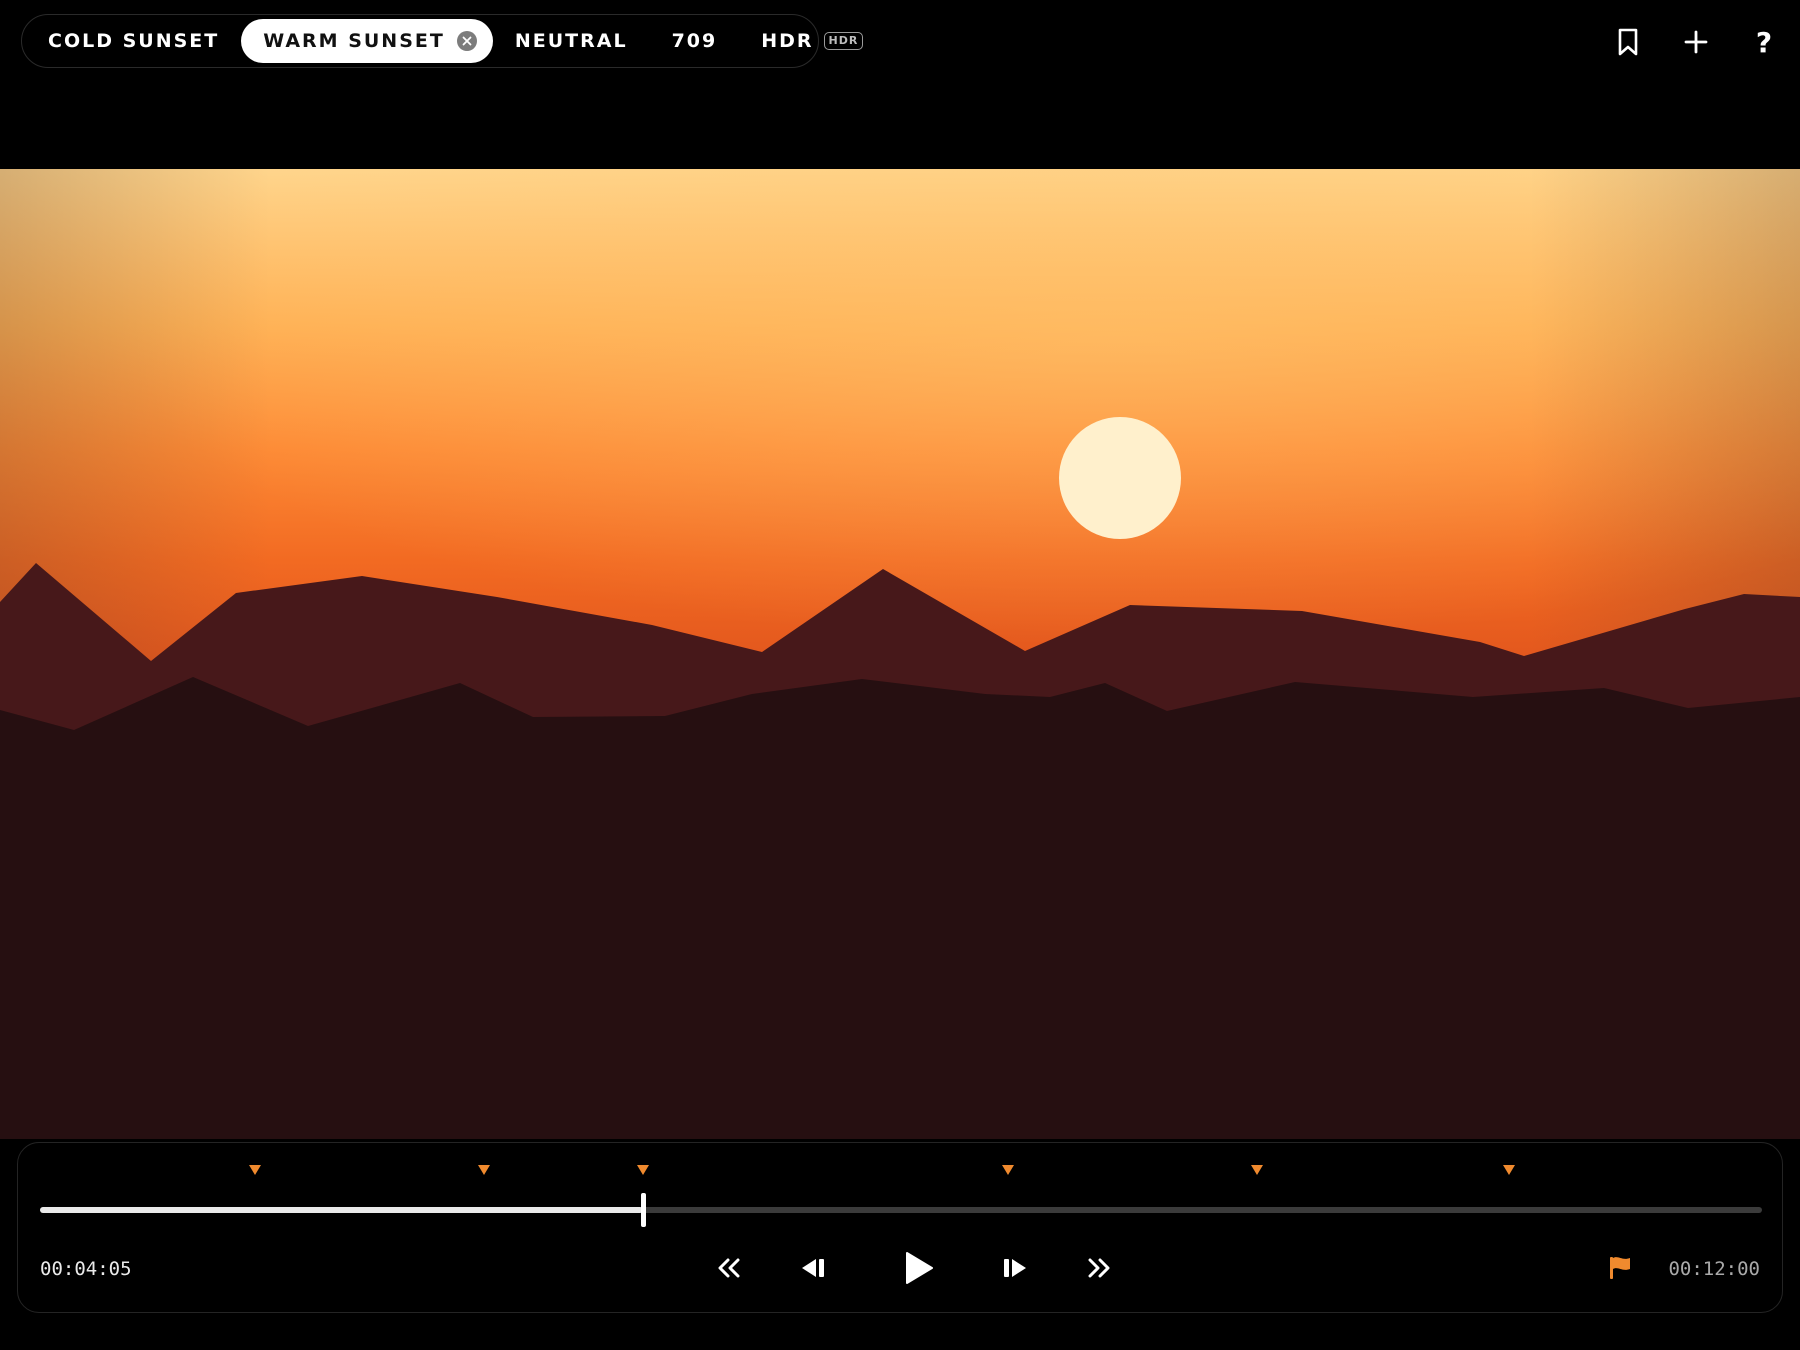  I want to click on fast-forward-icon, so click(1099, 1268).